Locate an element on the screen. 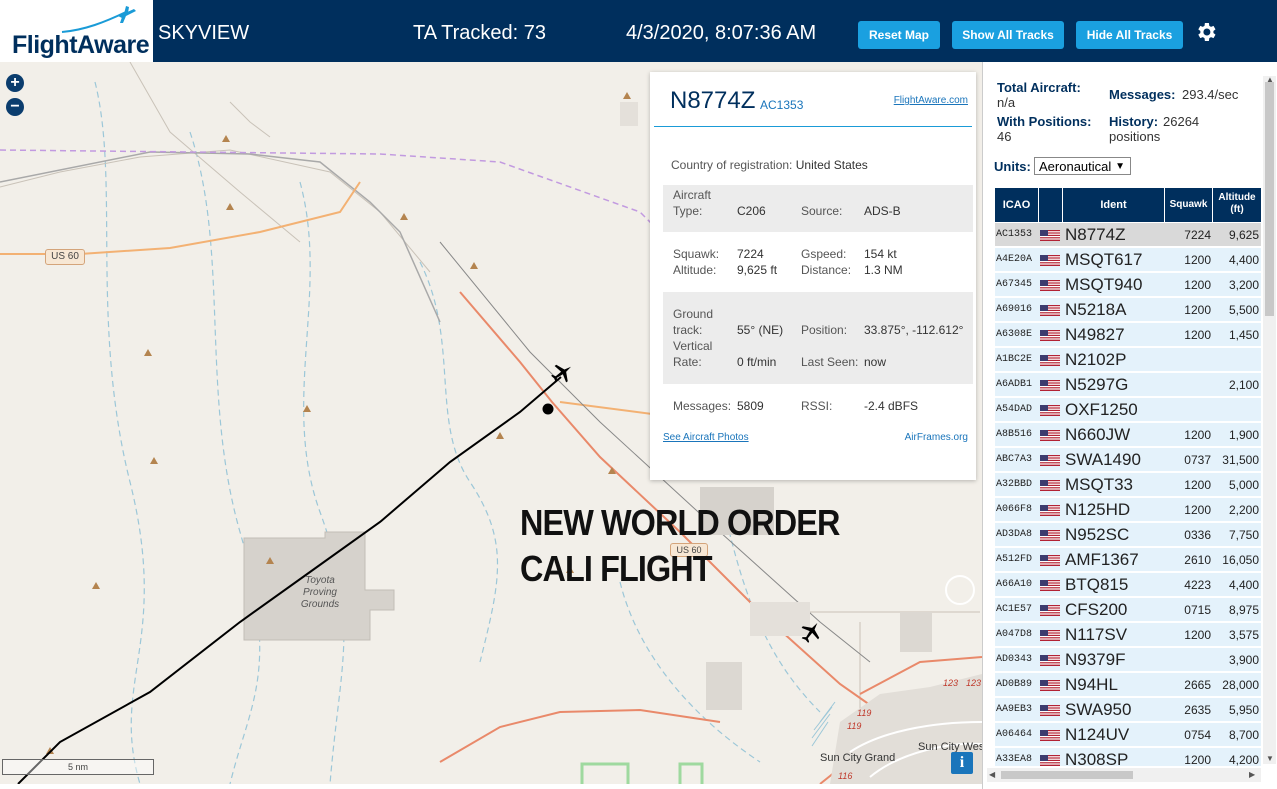 The height and width of the screenshot is (789, 1277). table-row: A32BBD MSQT33 1200 5,000 is located at coordinates (1128, 485).